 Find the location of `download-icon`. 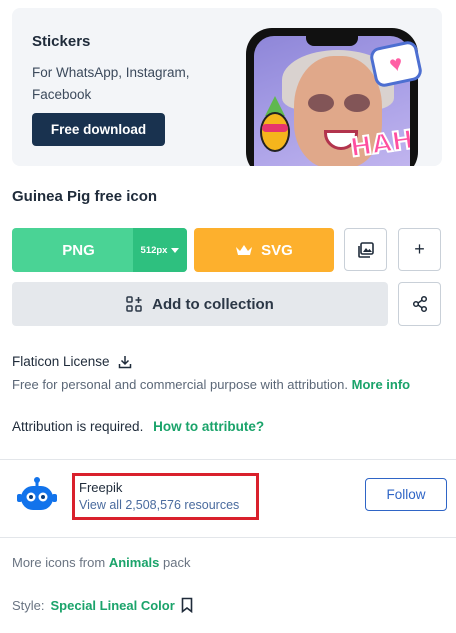

download-icon is located at coordinates (125, 362).